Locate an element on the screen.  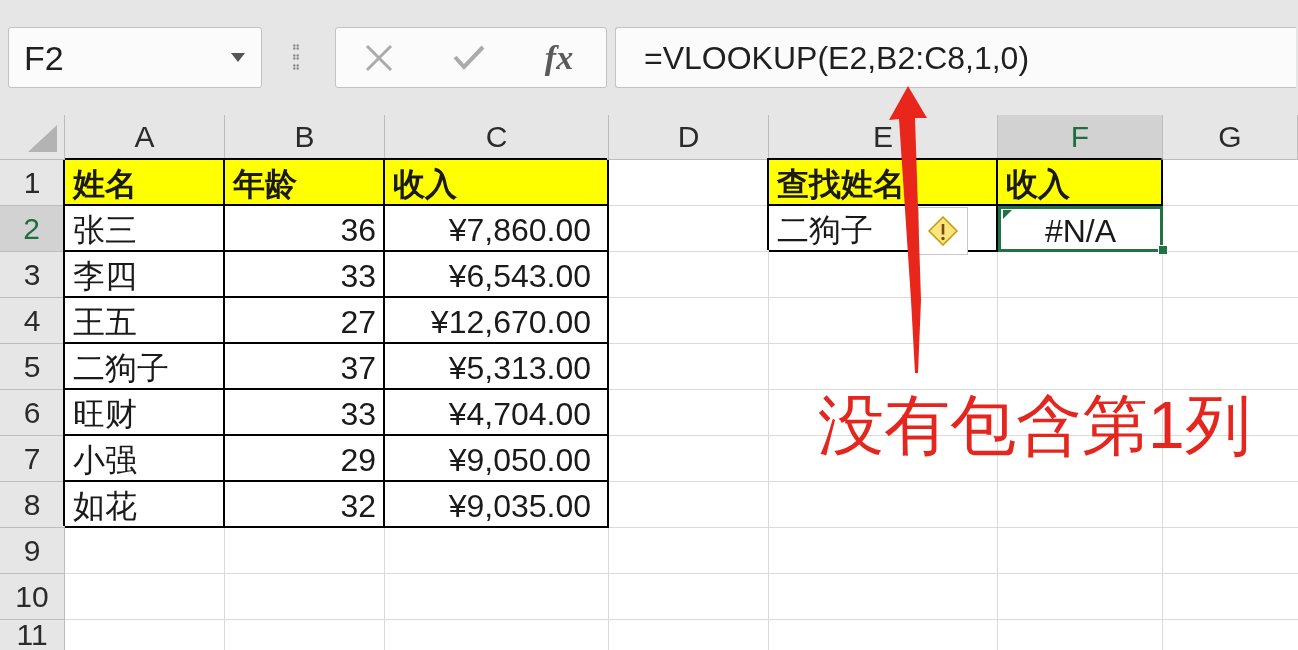
row-header: 2 is located at coordinates (32, 229).